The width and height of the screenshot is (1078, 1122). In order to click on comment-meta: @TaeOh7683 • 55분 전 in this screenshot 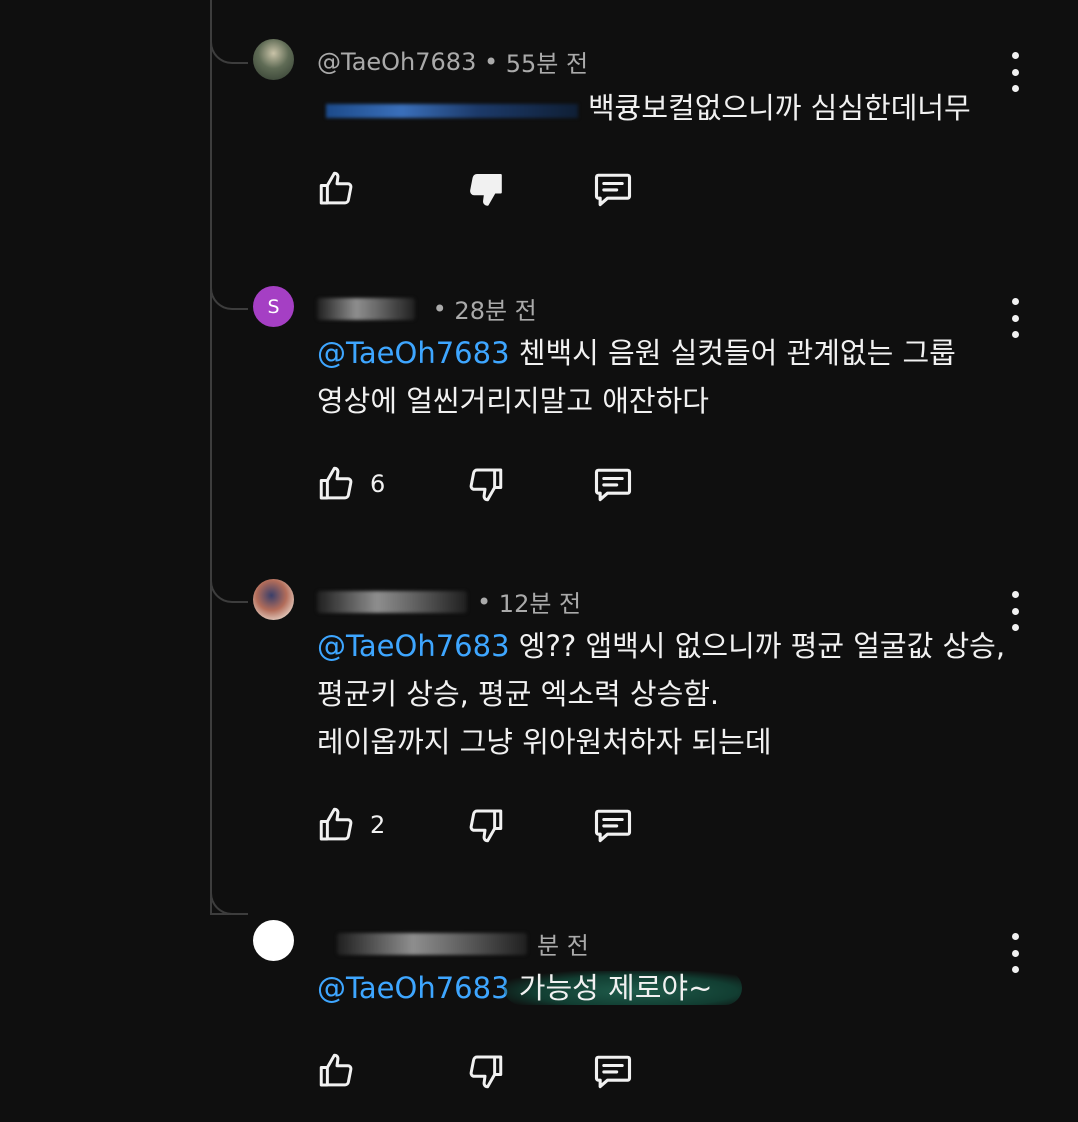, I will do `click(452, 61)`.